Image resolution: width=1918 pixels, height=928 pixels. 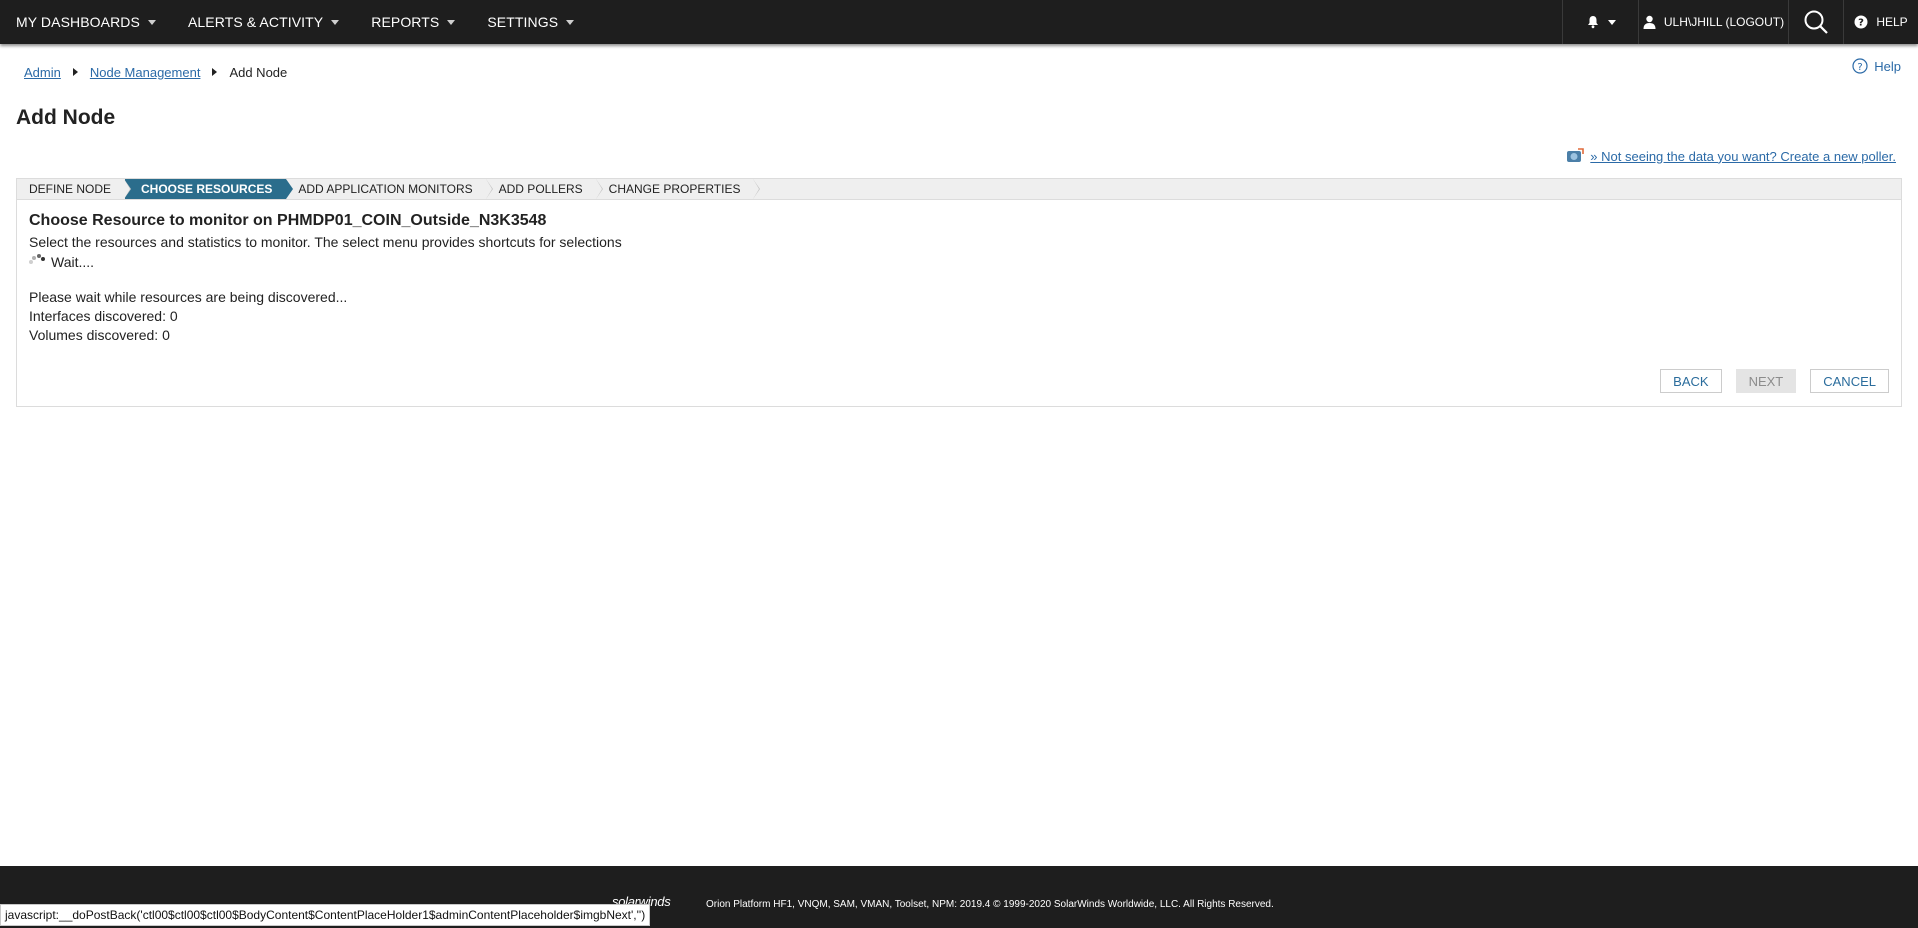 I want to click on user-logout-button: ULH\JHILL (LOGOUT), so click(x=1713, y=22).